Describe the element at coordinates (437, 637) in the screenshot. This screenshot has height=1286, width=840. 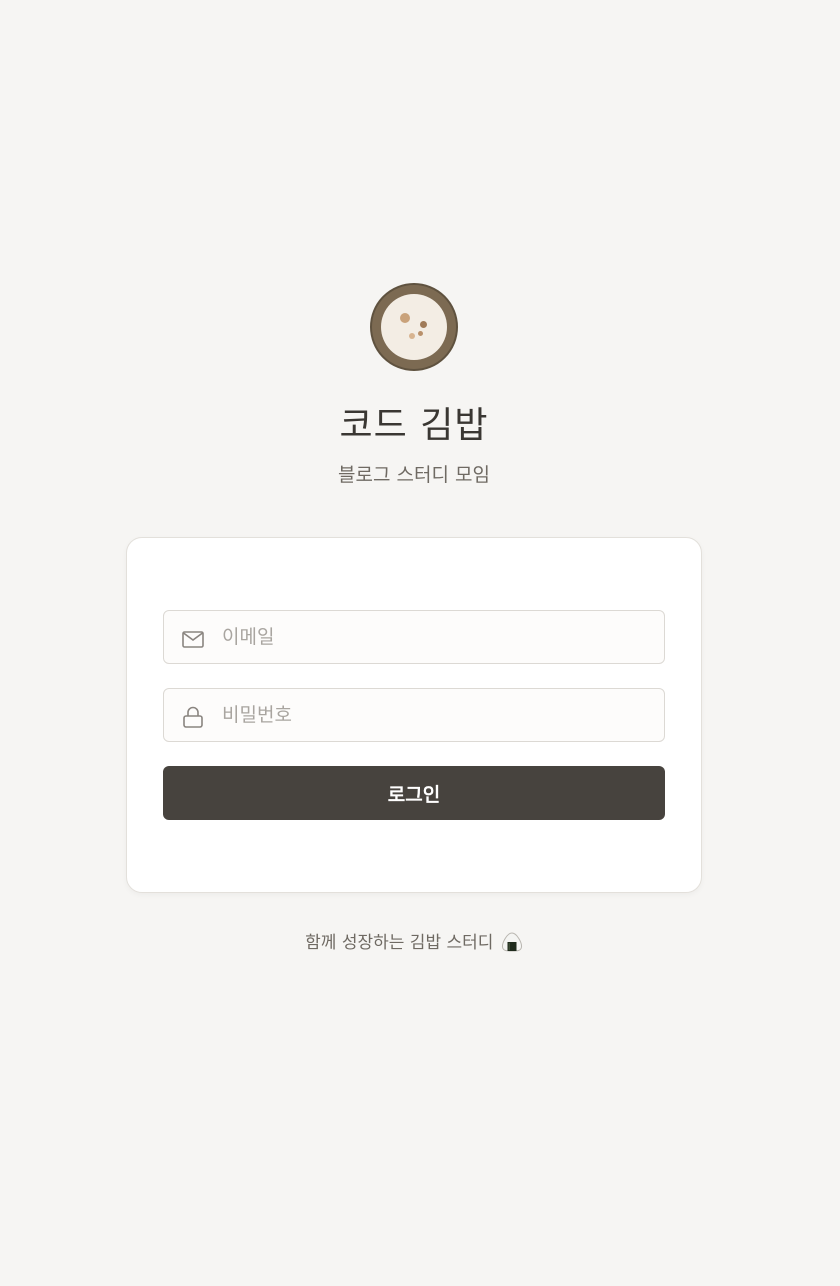
I see `email-input` at that location.